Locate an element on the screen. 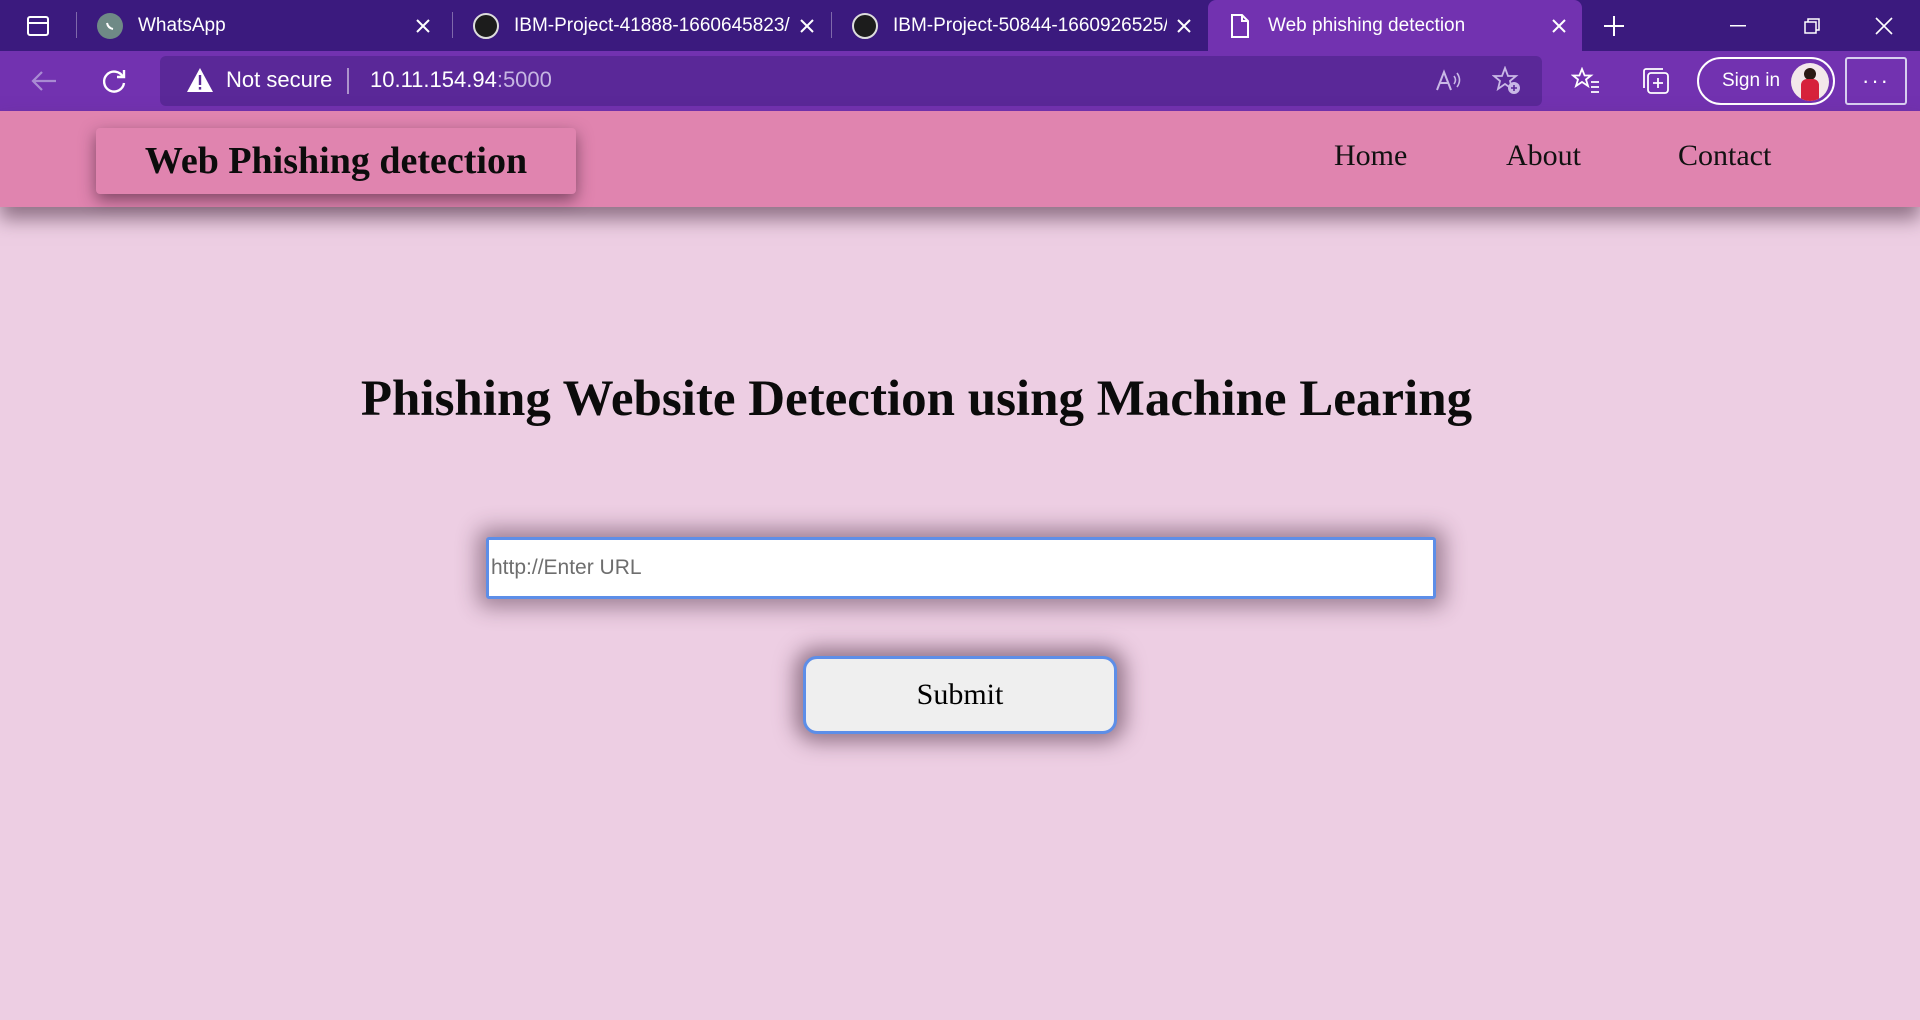  minimize-icon is located at coordinates (1738, 25).